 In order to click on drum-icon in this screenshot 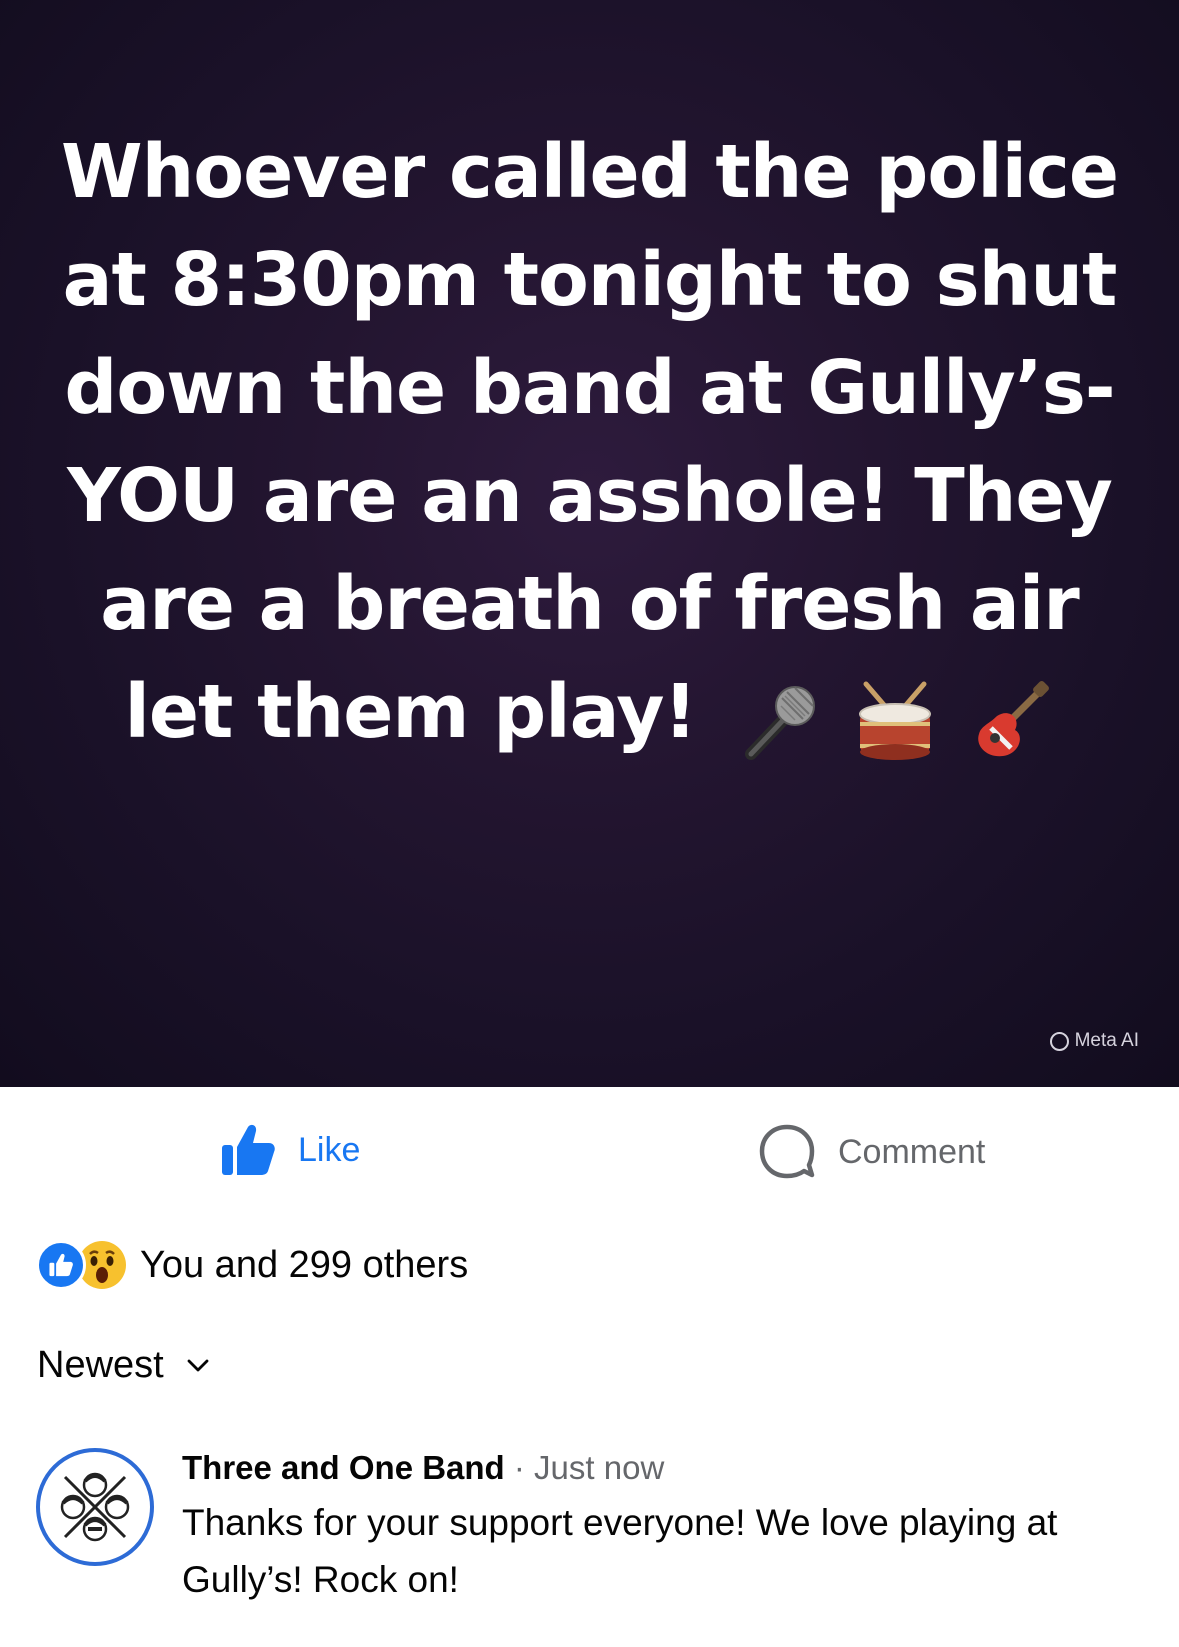, I will do `click(894, 720)`.